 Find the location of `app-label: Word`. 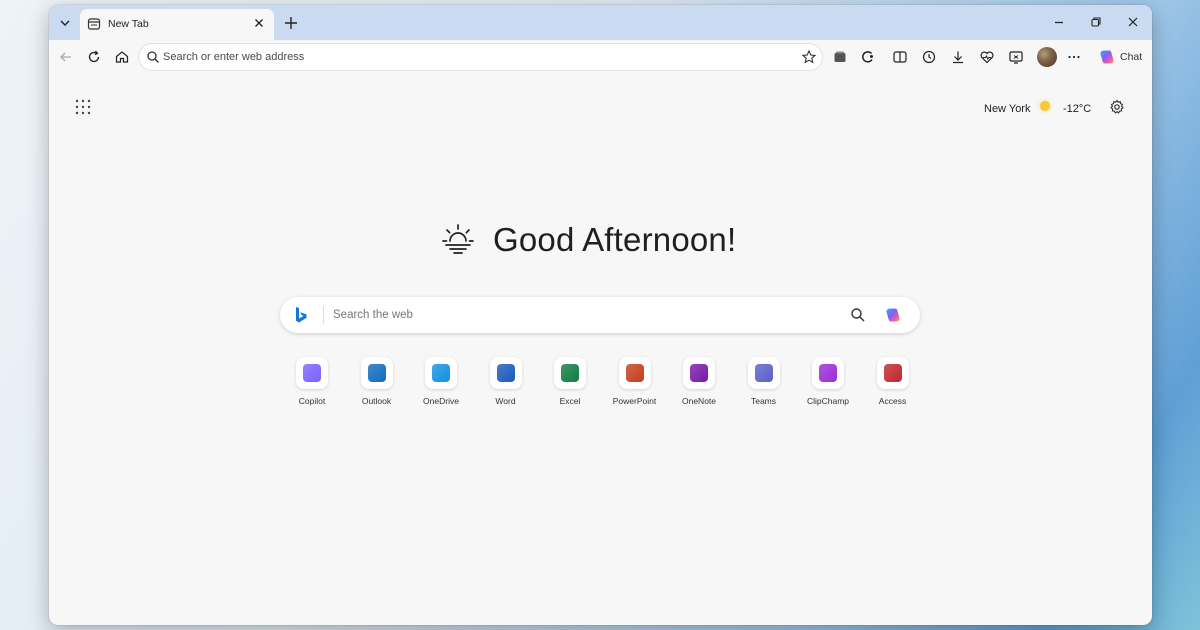

app-label: Word is located at coordinates (505, 401).